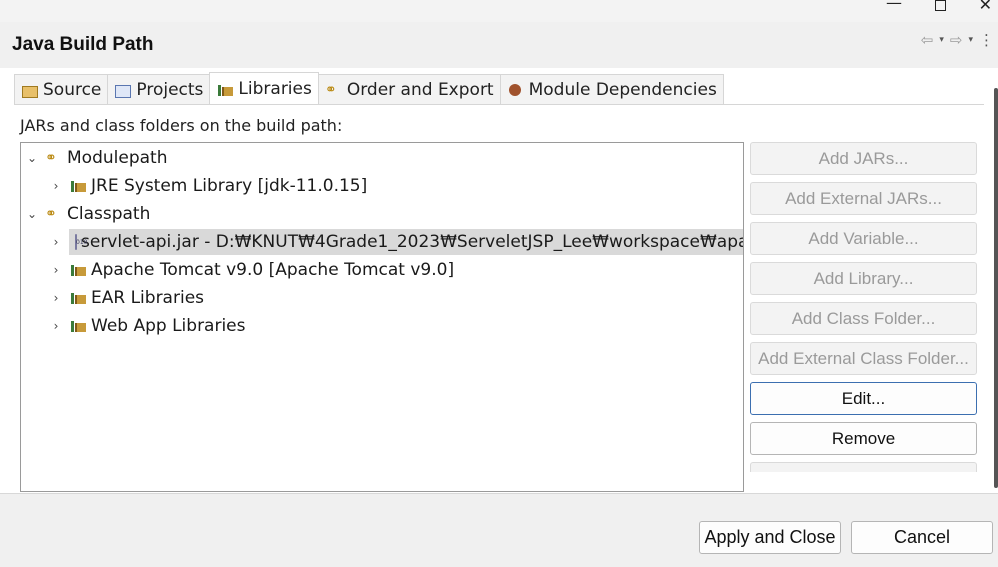 Image resolution: width=998 pixels, height=567 pixels. I want to click on tree-node-label: Apache Tomcat v9.0 [Apache Tomcat v9.0], so click(273, 270).